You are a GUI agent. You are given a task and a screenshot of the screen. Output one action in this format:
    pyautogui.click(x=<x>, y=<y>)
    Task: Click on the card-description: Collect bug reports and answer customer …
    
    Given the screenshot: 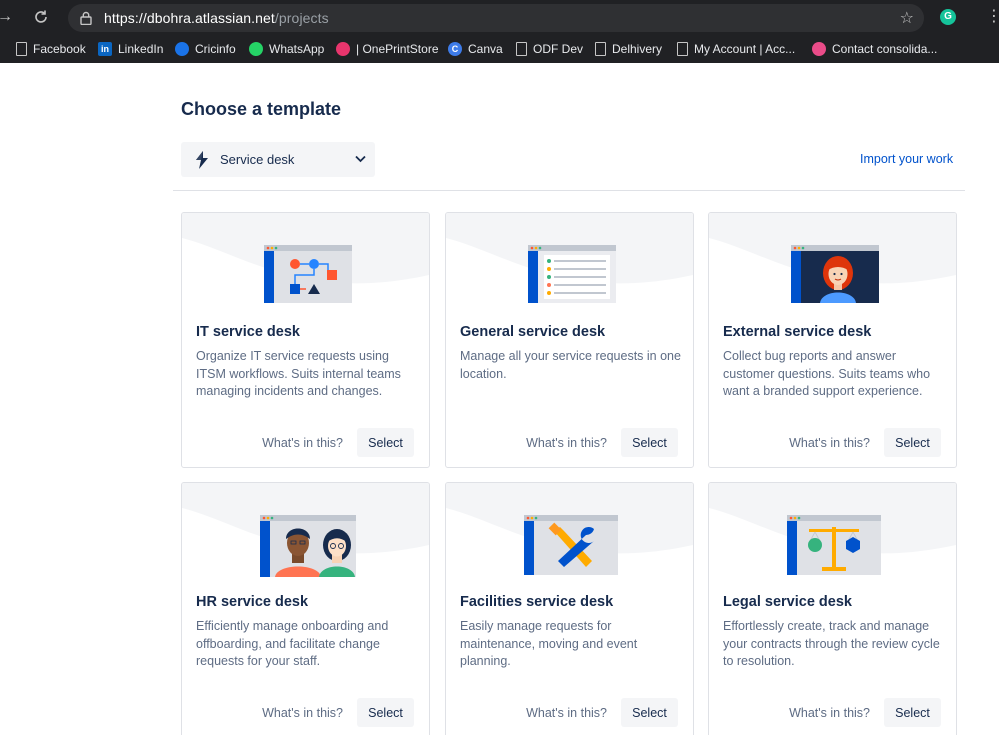 What is the action you would take?
    pyautogui.click(x=827, y=373)
    